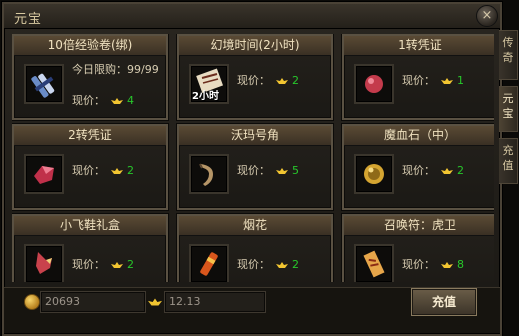  What do you see at coordinates (460, 80) in the screenshot?
I see `price-value: 1` at bounding box center [460, 80].